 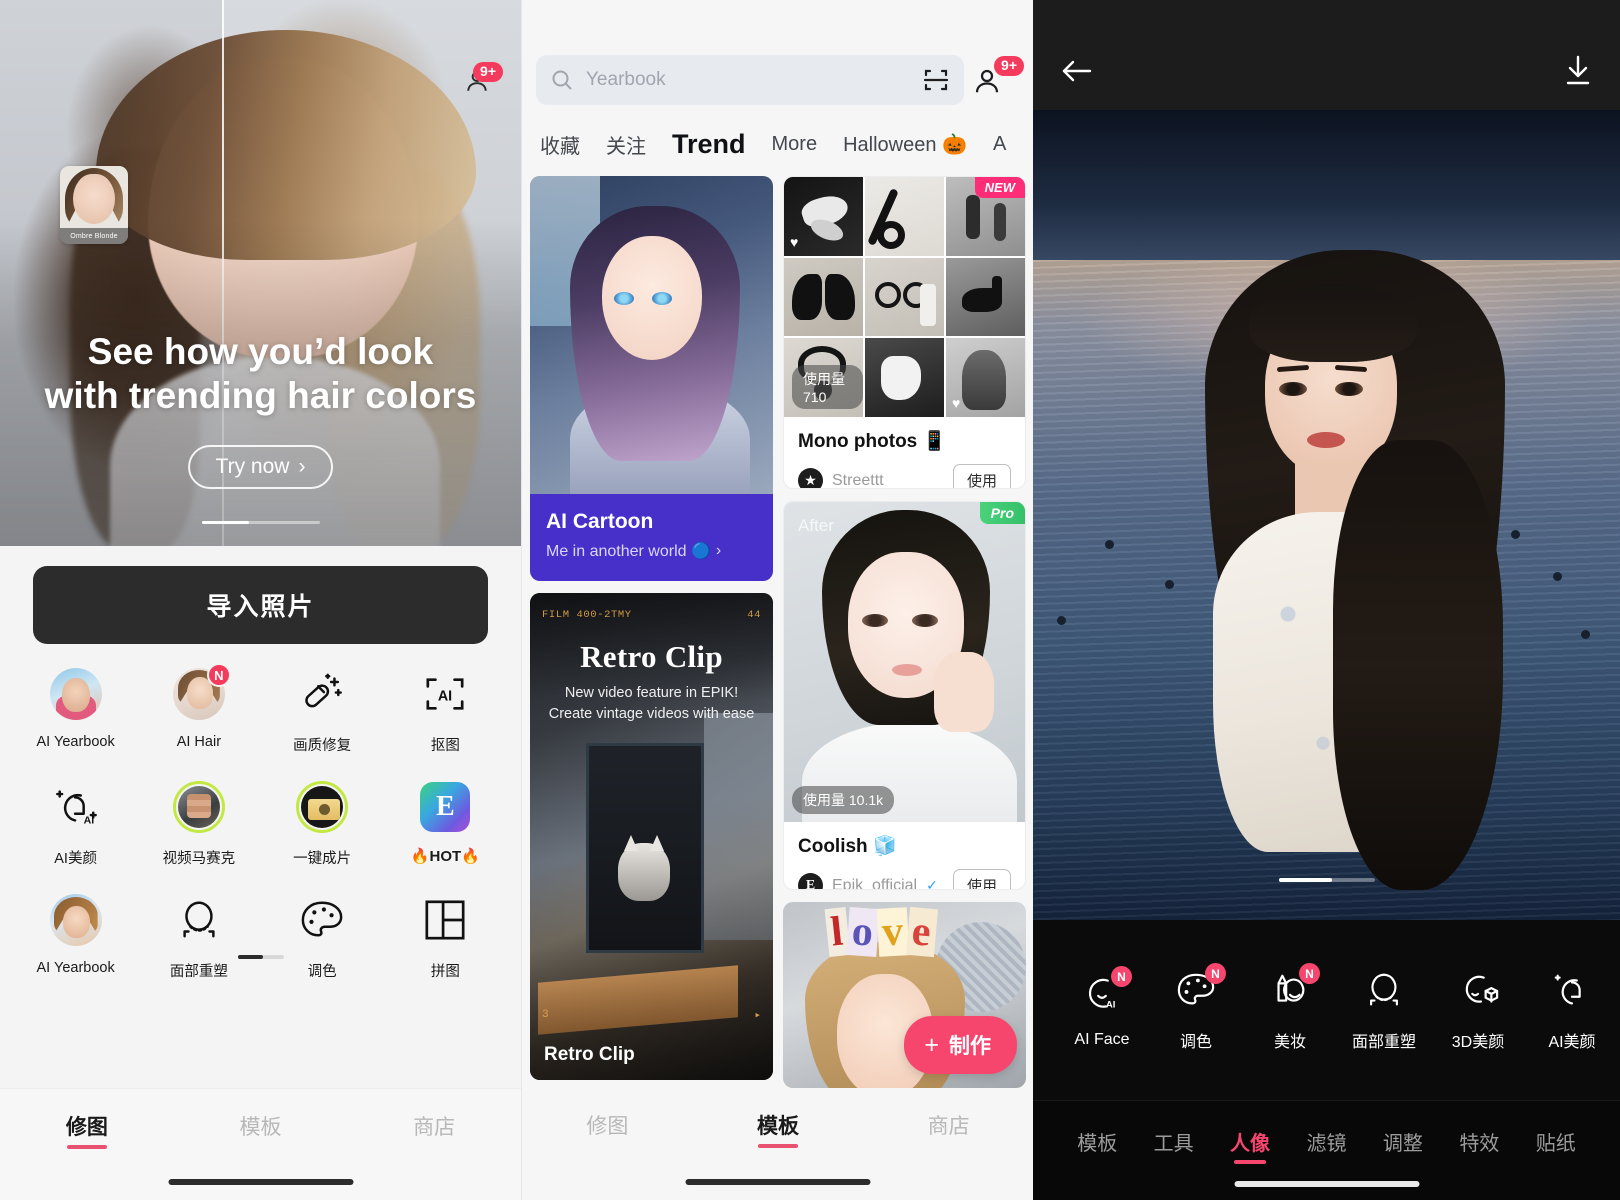 What do you see at coordinates (626, 79) in the screenshot?
I see `search-placeholder: Yearbook` at bounding box center [626, 79].